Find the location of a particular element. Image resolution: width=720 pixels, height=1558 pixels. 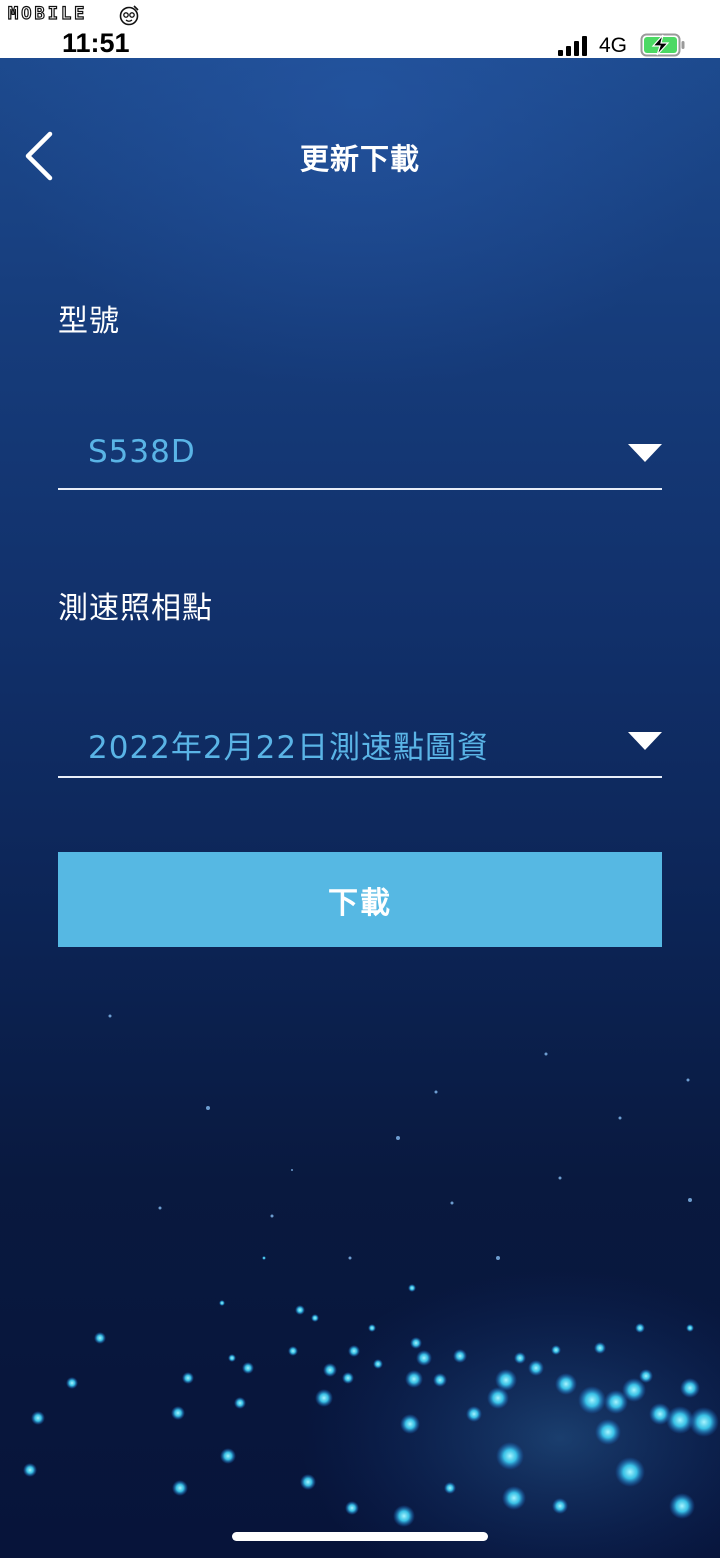

speed-camera-label: 測速照相點 is located at coordinates (135, 608).